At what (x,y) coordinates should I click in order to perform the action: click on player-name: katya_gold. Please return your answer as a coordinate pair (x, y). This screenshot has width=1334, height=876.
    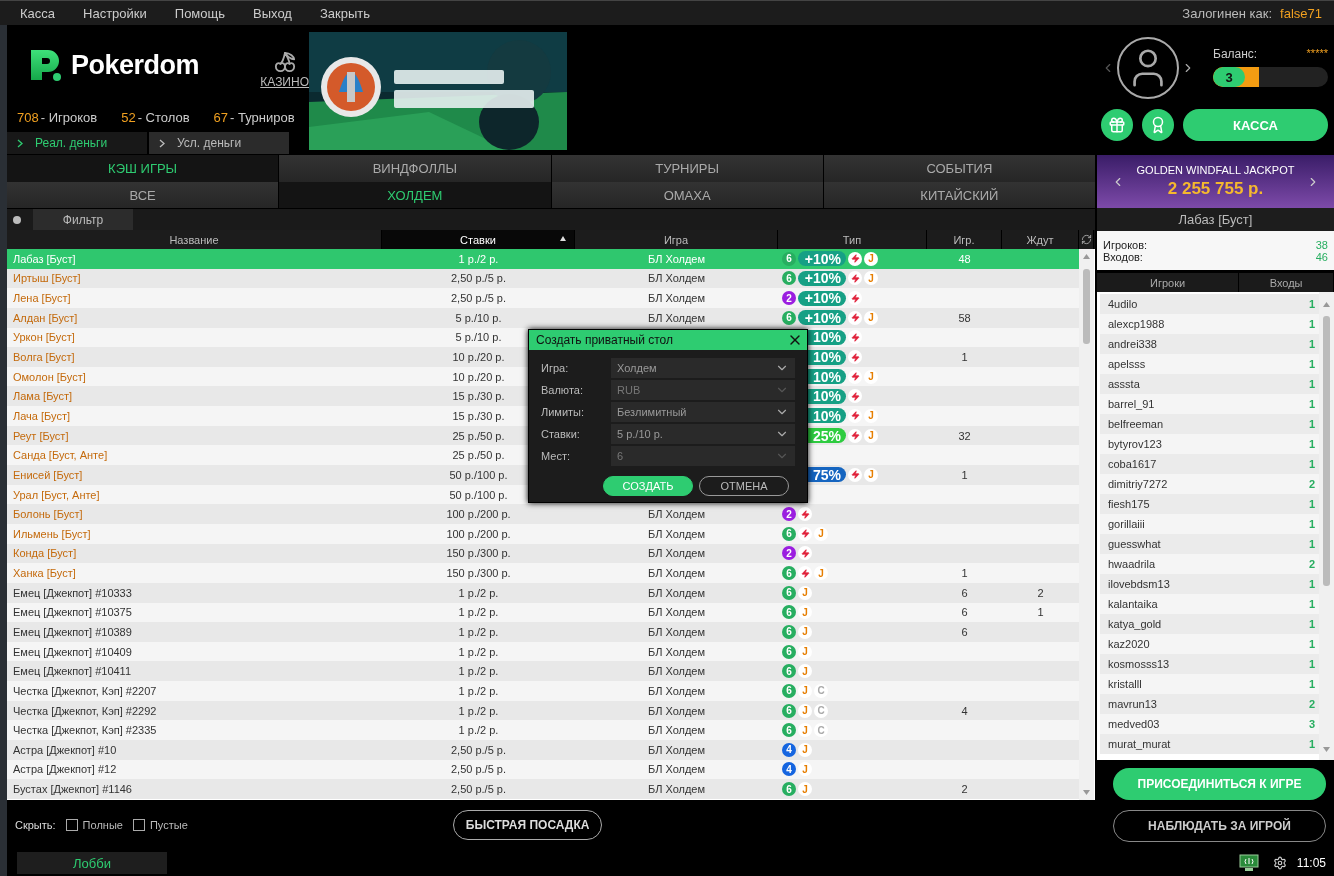
    Looking at the image, I should click on (1135, 624).